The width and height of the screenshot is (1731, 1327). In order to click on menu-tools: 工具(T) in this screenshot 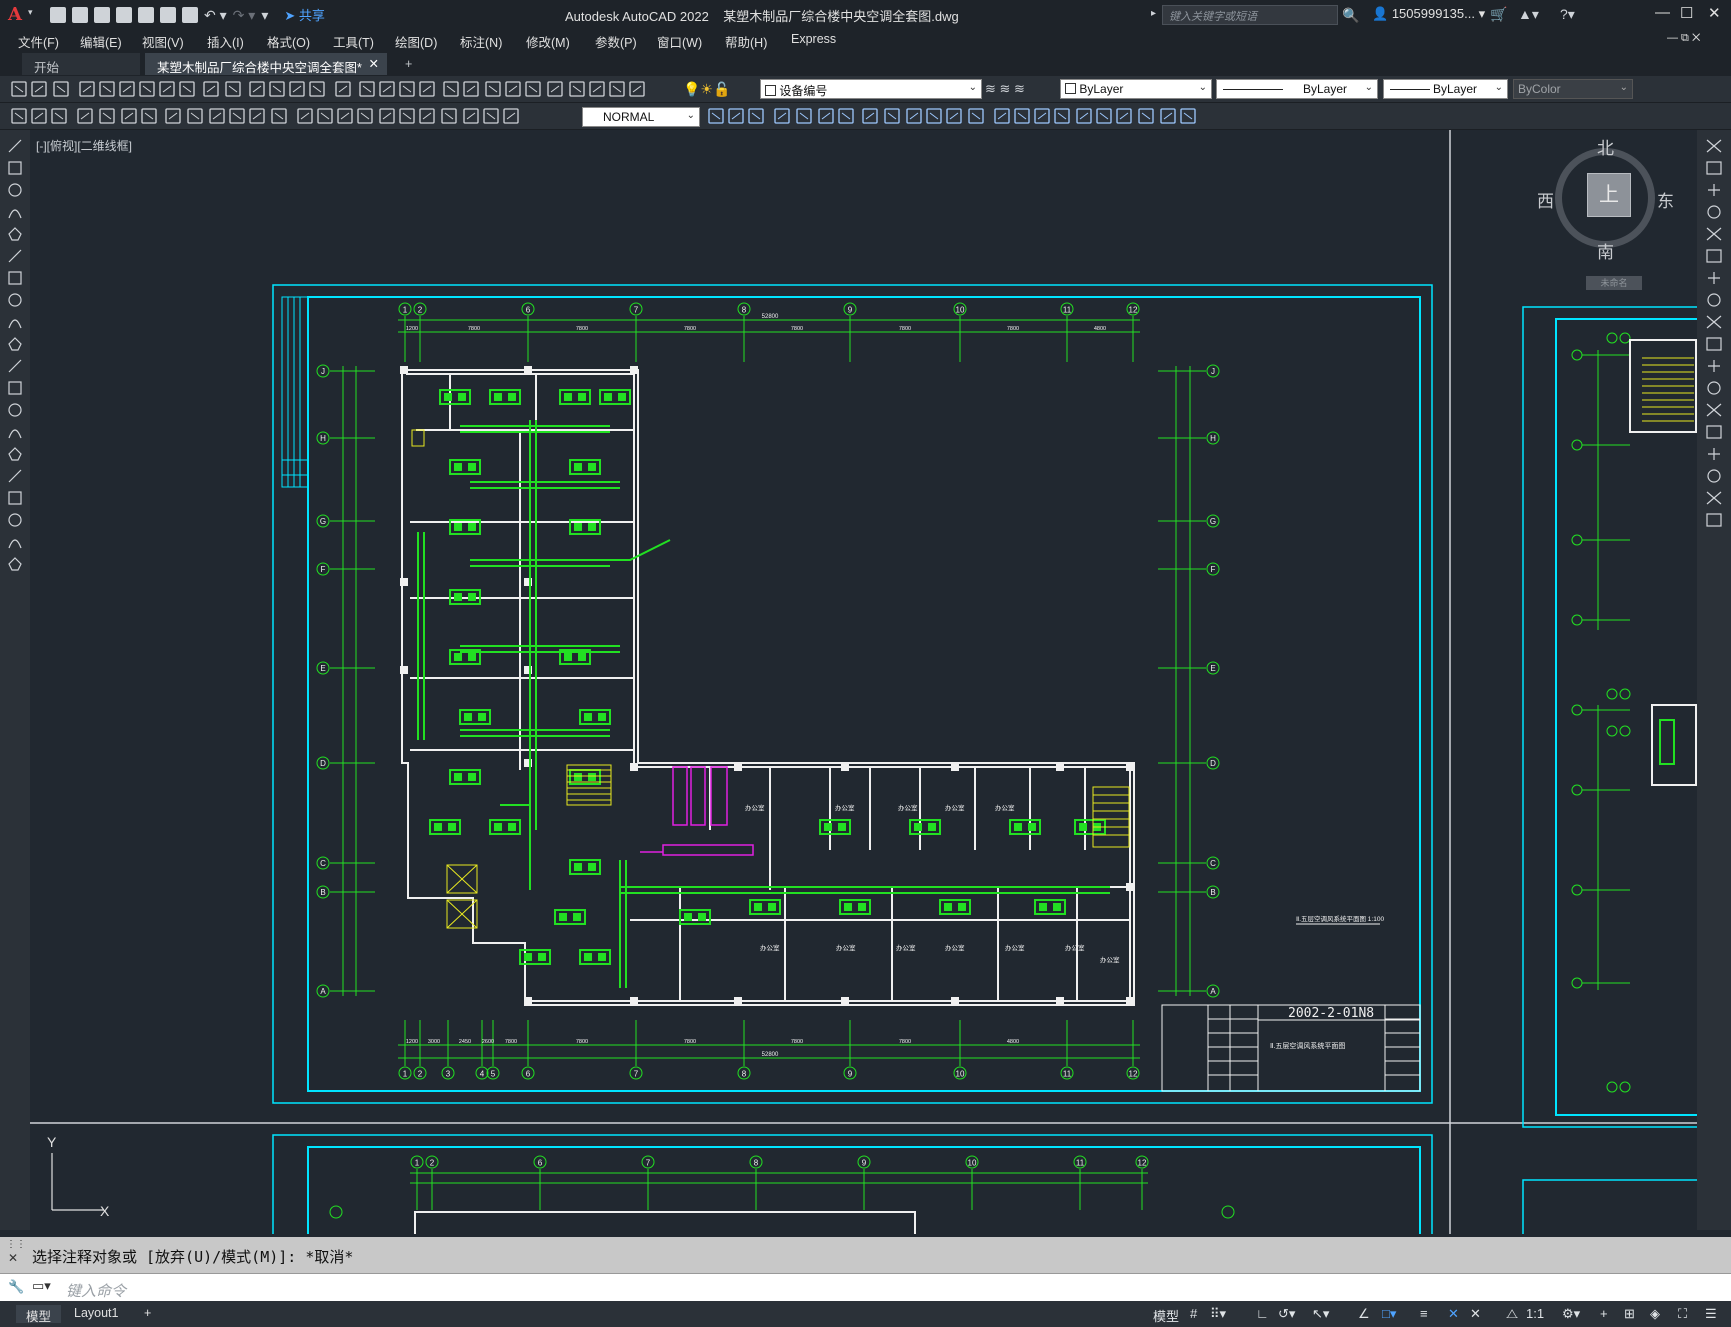, I will do `click(353, 41)`.